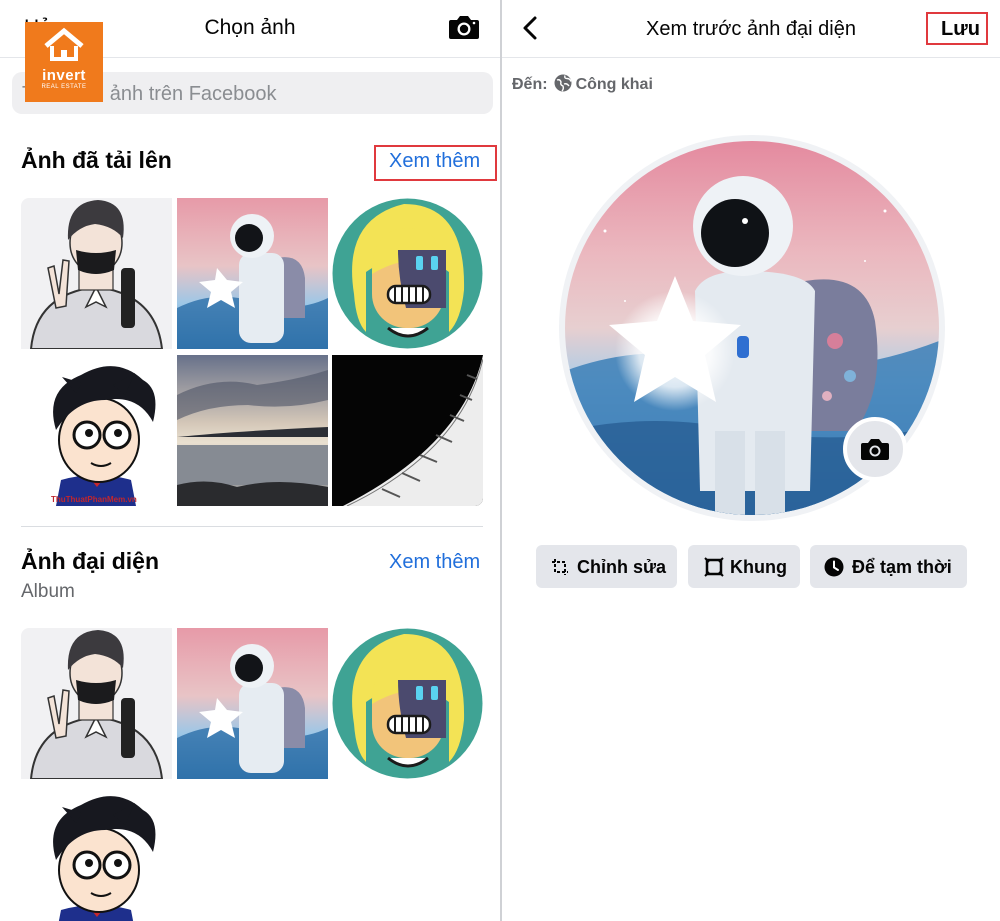 The width and height of the screenshot is (1000, 921). I want to click on uploaded-photos-title: Ảnh đã tải lên, so click(96, 160).